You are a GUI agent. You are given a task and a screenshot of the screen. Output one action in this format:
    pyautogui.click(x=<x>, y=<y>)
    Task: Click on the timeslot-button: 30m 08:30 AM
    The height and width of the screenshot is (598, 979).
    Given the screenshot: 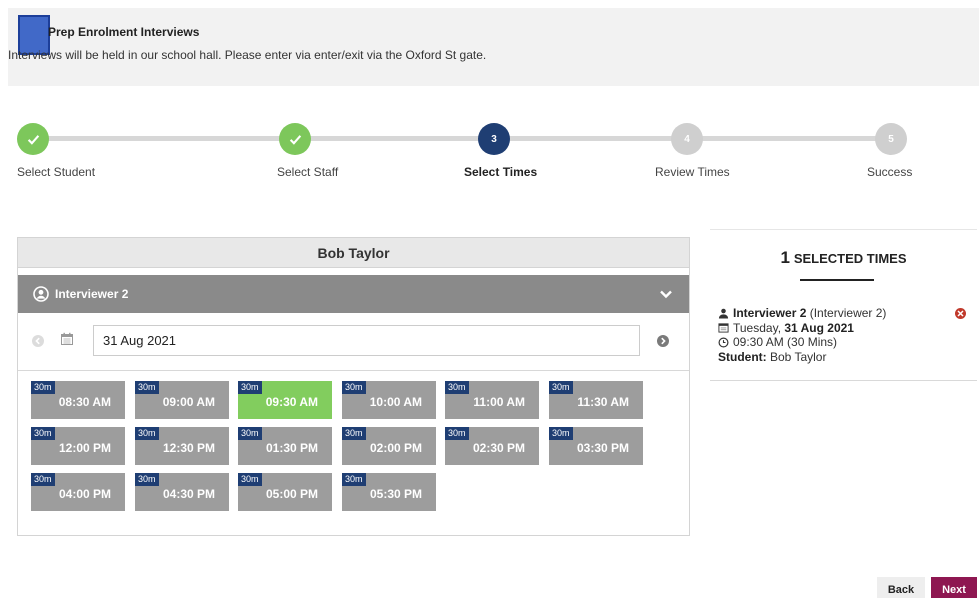 What is the action you would take?
    pyautogui.click(x=78, y=400)
    